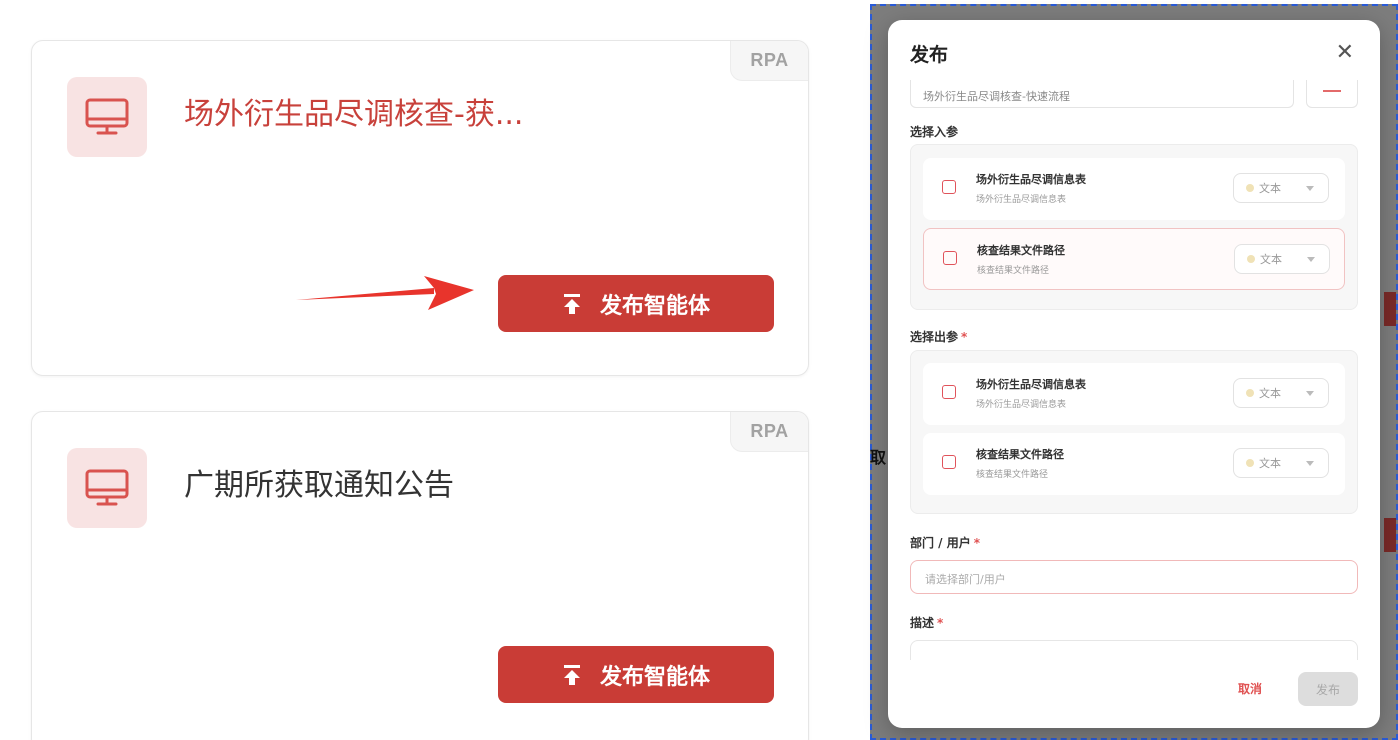 This screenshot has width=1398, height=740. Describe the element at coordinates (934, 337) in the screenshot. I see `outputs-label-text: 选择出参` at that location.